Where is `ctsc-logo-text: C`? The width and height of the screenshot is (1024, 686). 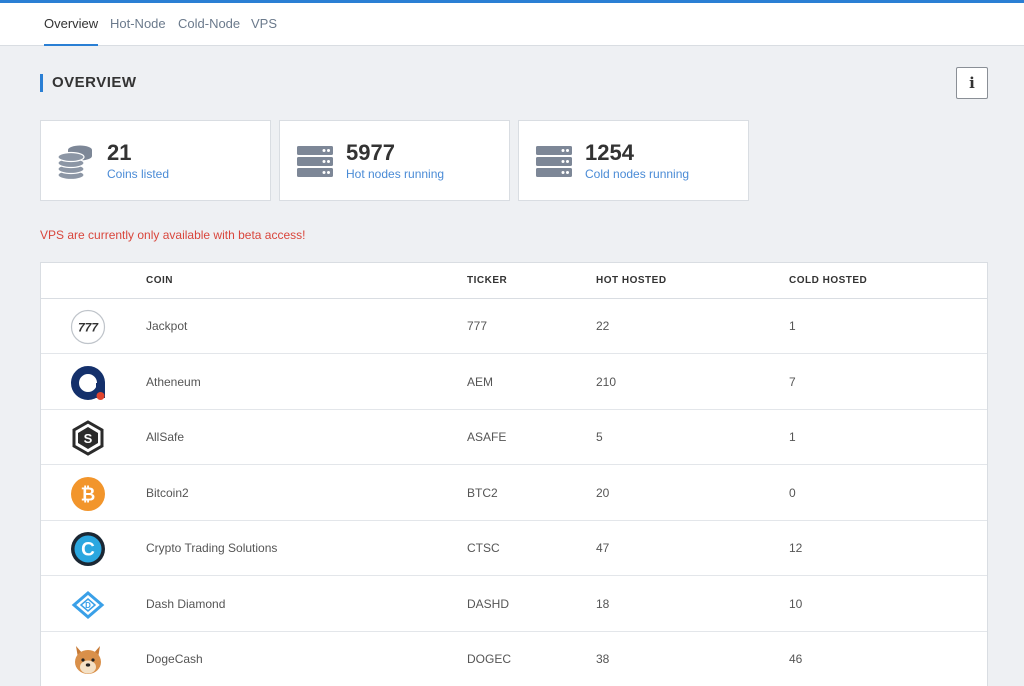
ctsc-logo-text: C is located at coordinates (88, 550).